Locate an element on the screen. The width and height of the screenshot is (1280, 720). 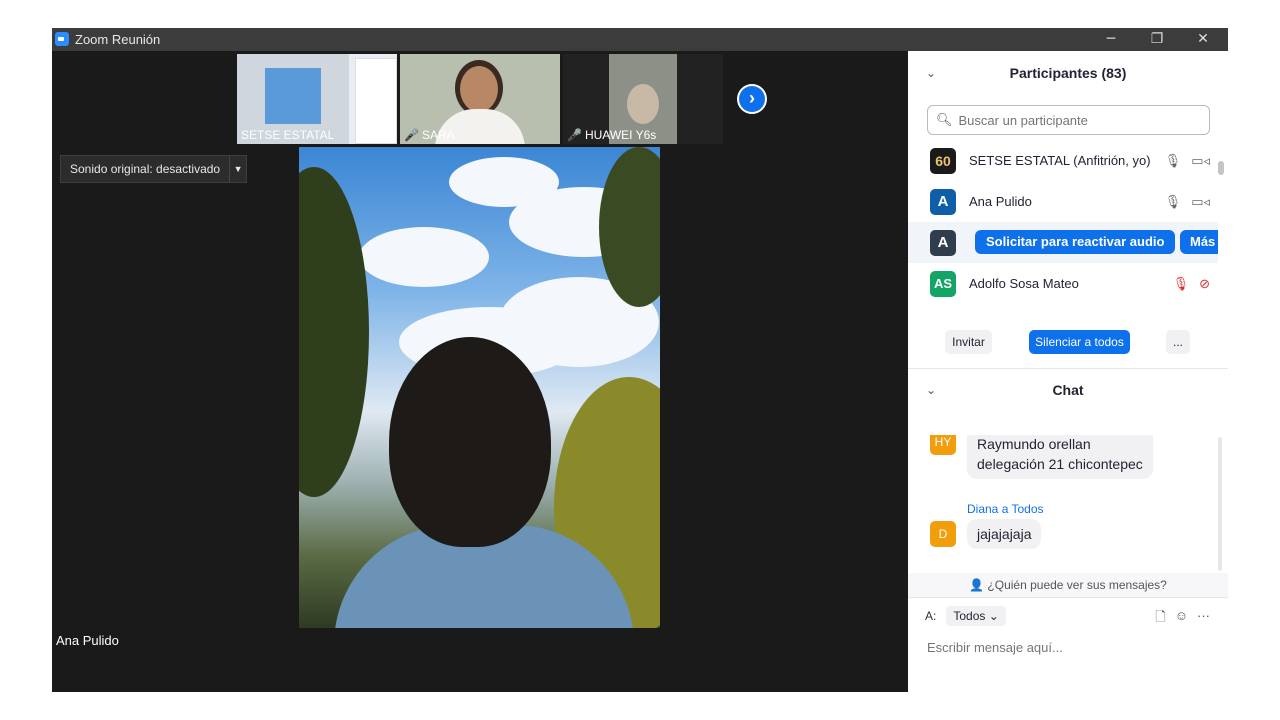
chat-header: ⌄ Chat is located at coordinates (1068, 390).